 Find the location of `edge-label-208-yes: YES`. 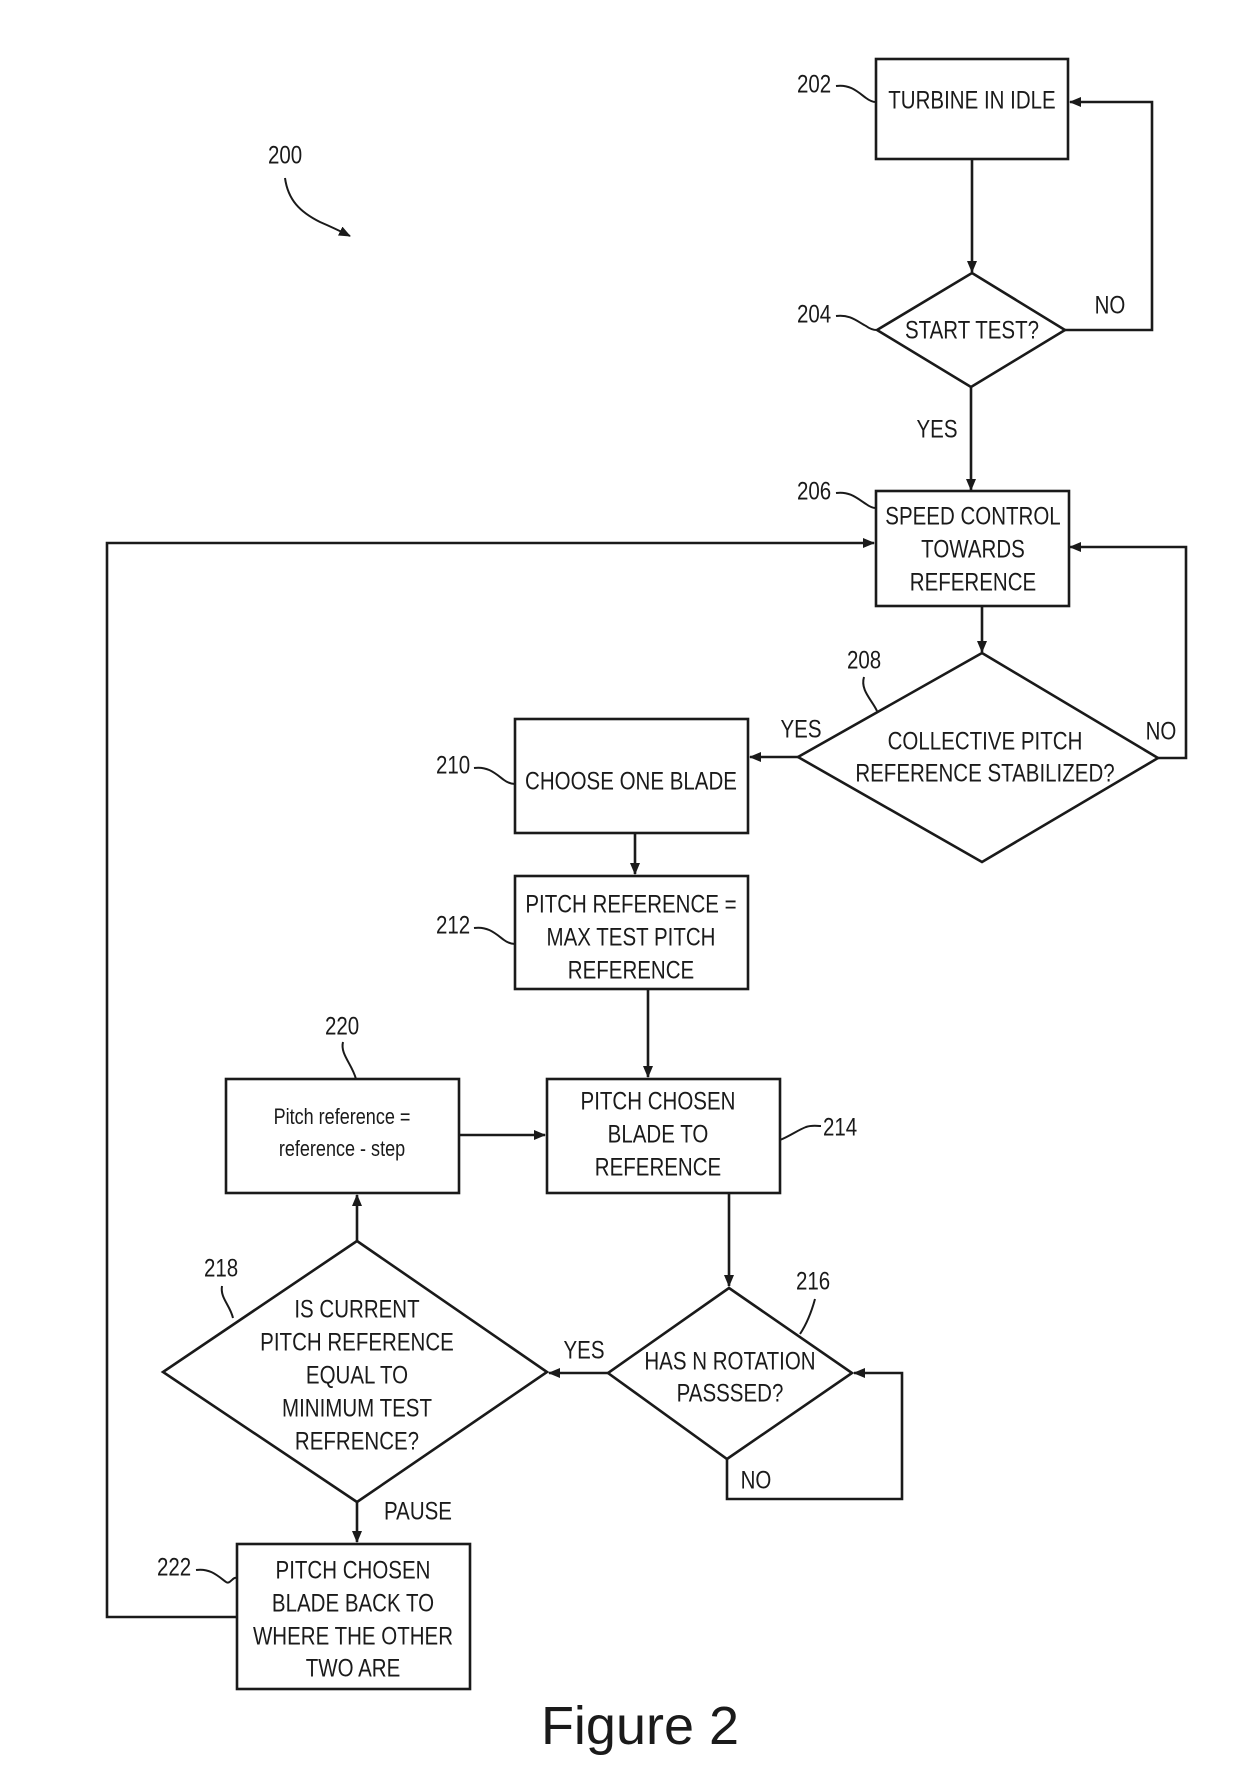

edge-label-208-yes: YES is located at coordinates (800, 729).